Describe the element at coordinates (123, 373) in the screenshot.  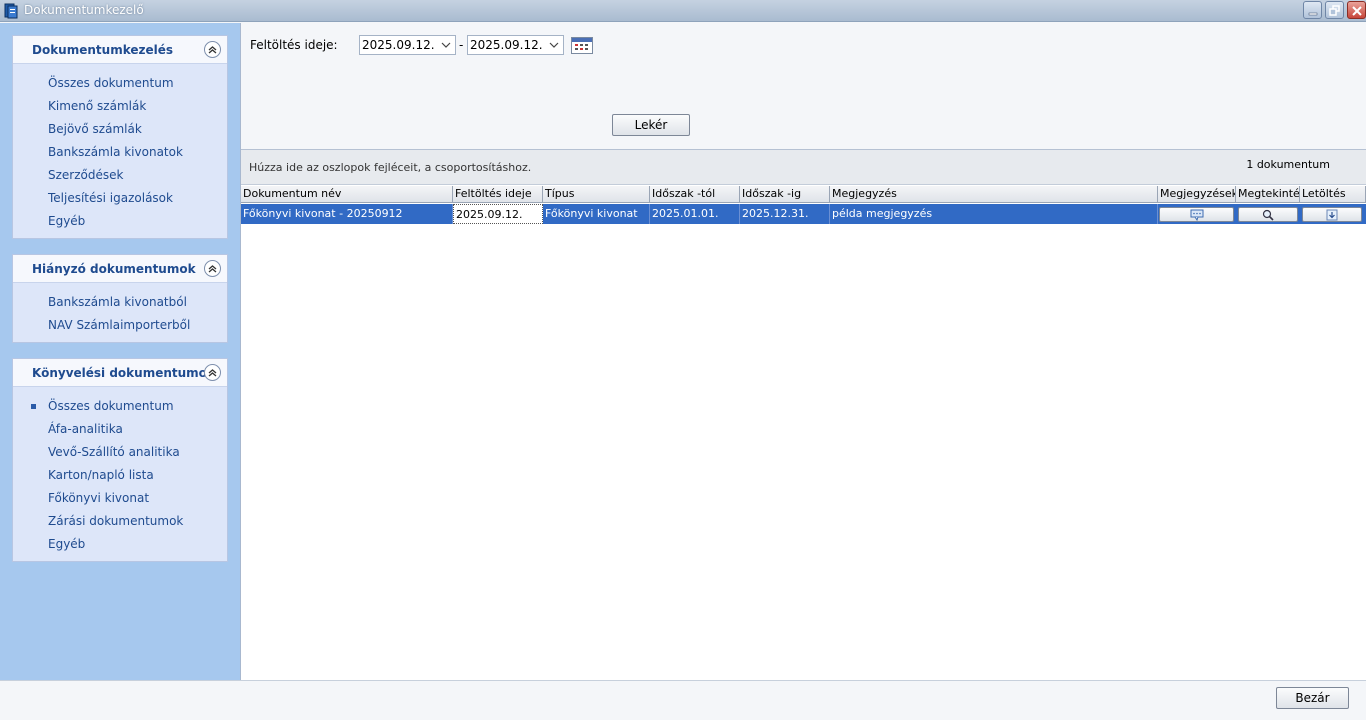
I see `panel-title: Könyvelési dokumentumok` at that location.